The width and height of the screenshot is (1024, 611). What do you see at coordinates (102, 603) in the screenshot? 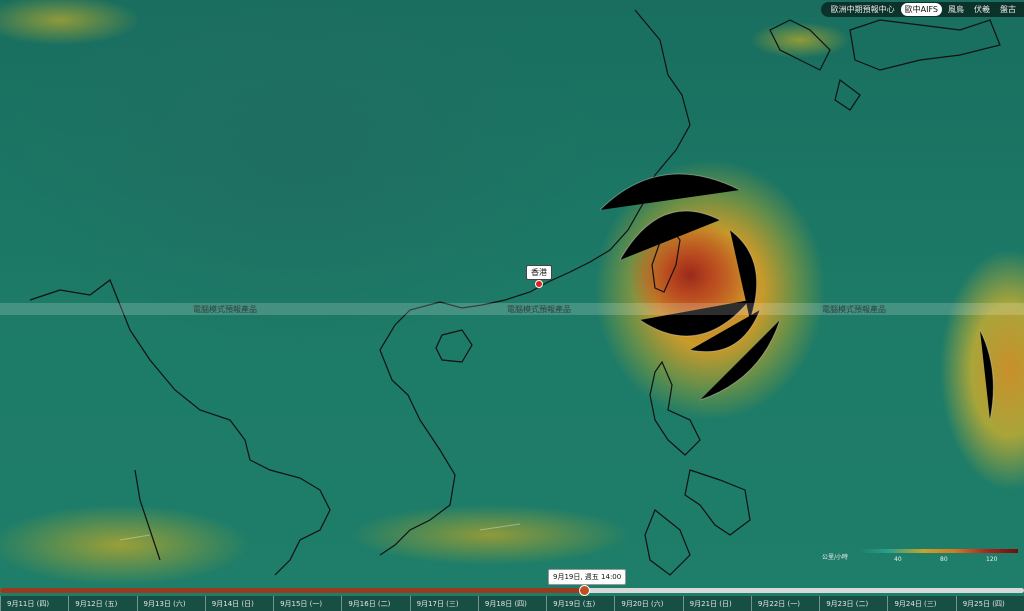
I see `date-tick: 9月12日 (五)` at bounding box center [102, 603].